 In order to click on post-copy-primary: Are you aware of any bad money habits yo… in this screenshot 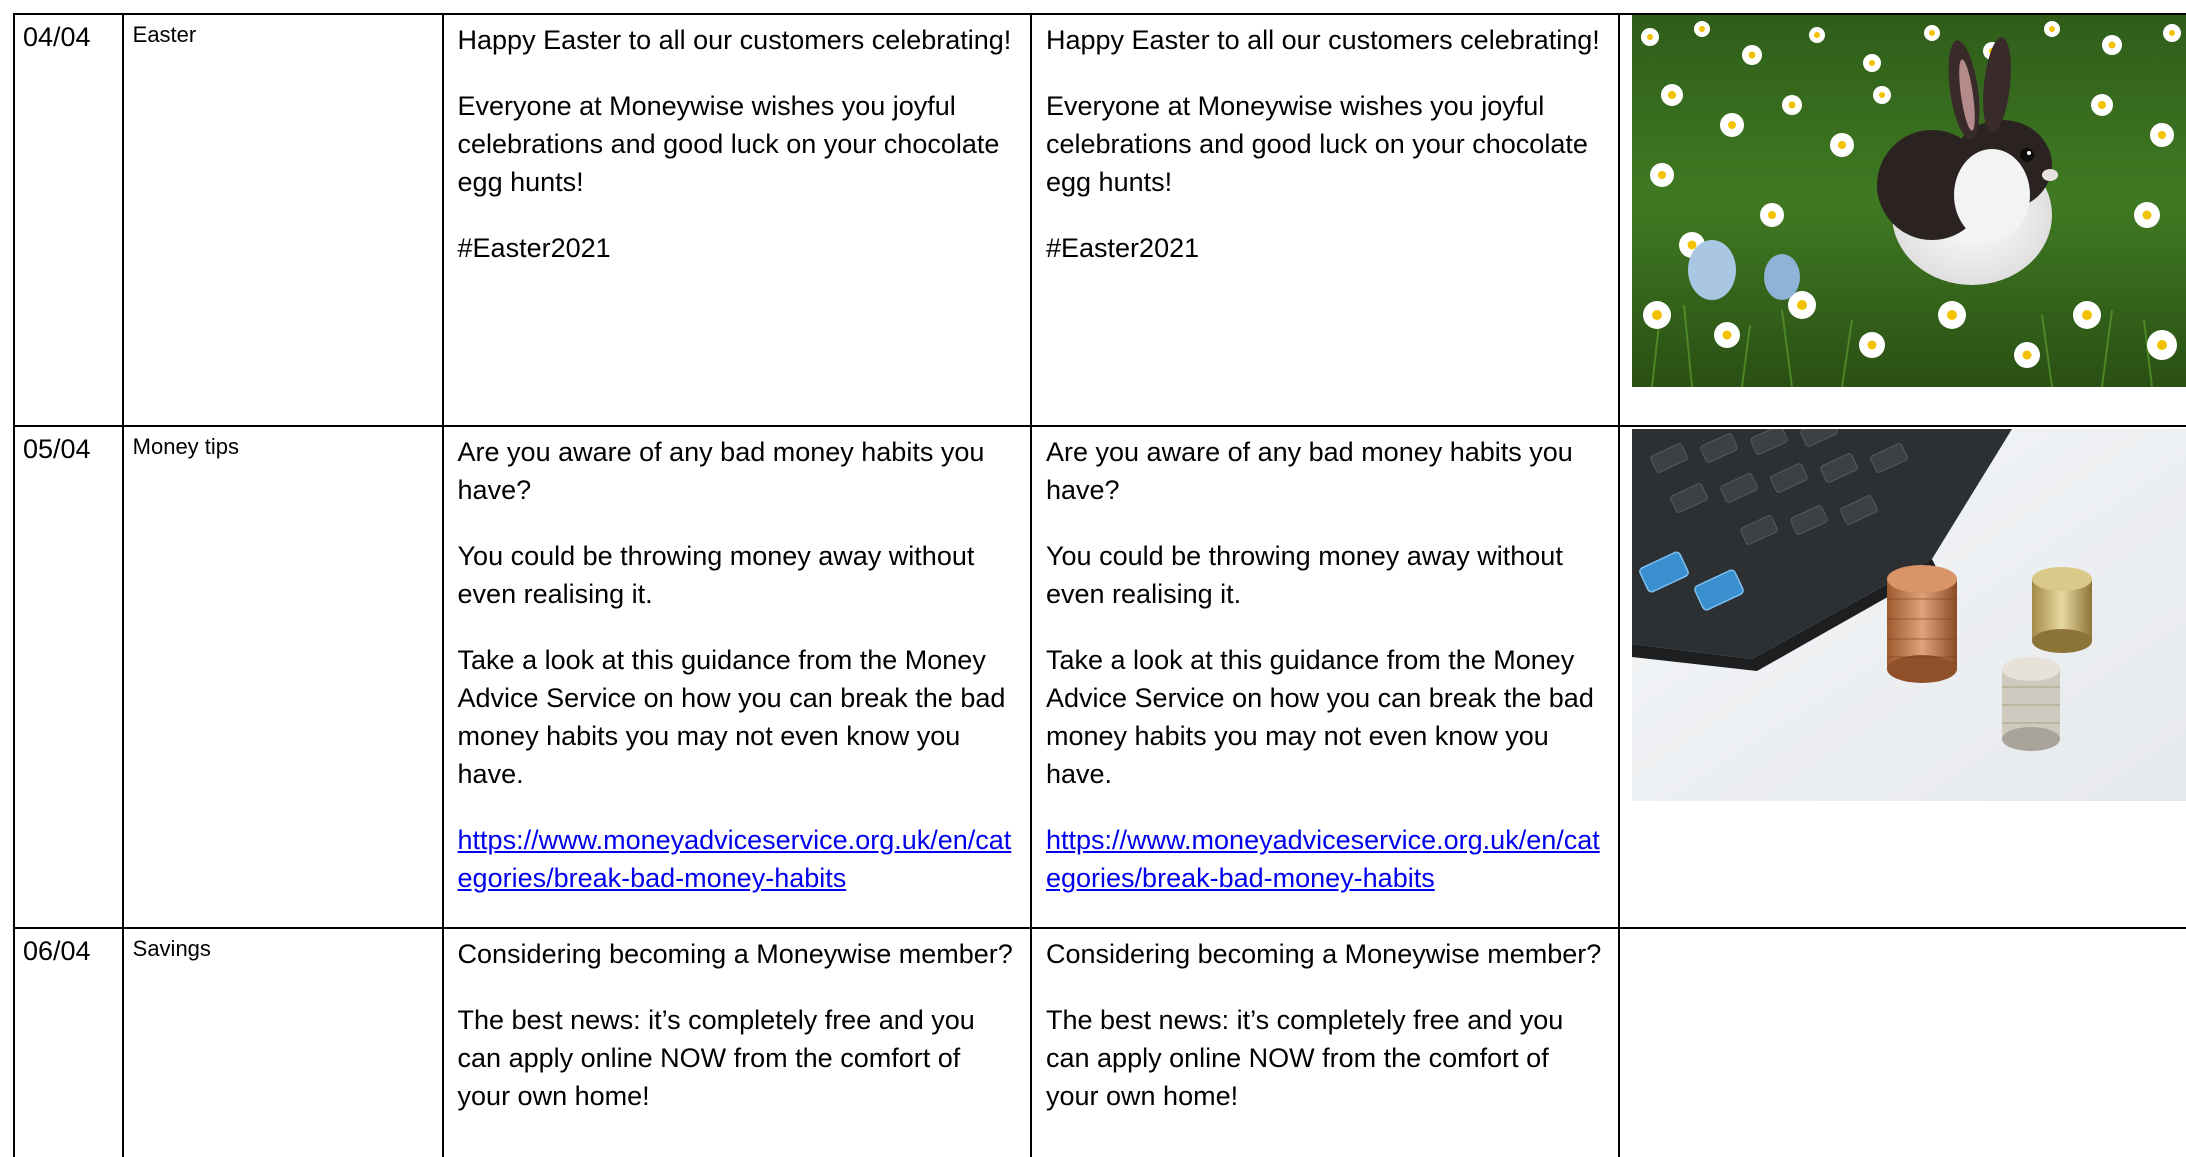, I will do `click(737, 677)`.